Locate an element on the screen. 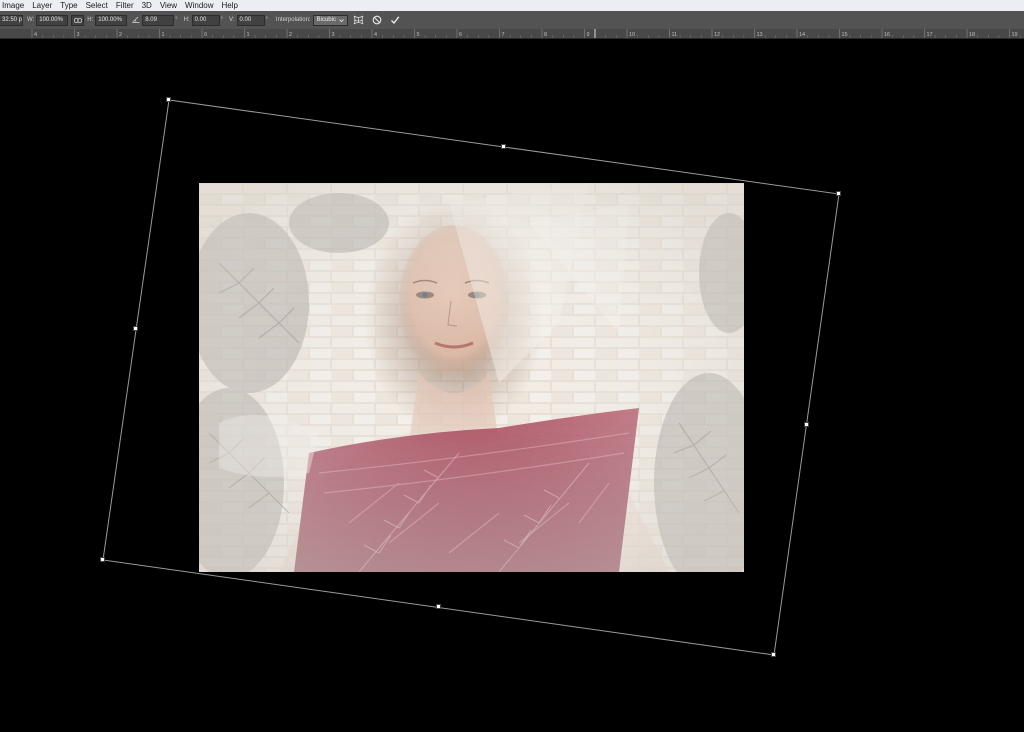 Image resolution: width=1024 pixels, height=732 pixels. menu-item-window: Window is located at coordinates (199, 5).